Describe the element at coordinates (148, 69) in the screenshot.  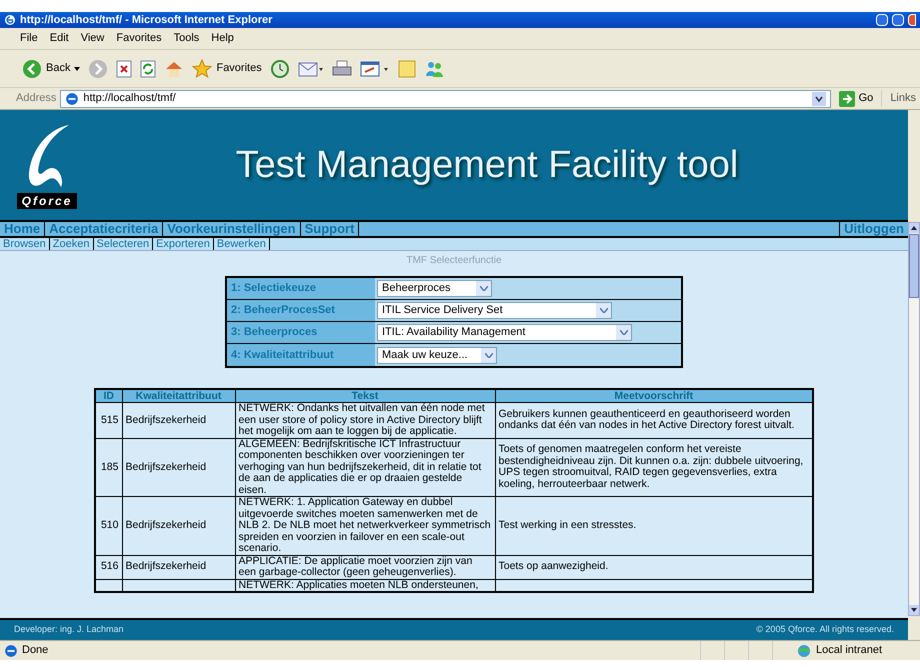
I see `refresh-icon` at that location.